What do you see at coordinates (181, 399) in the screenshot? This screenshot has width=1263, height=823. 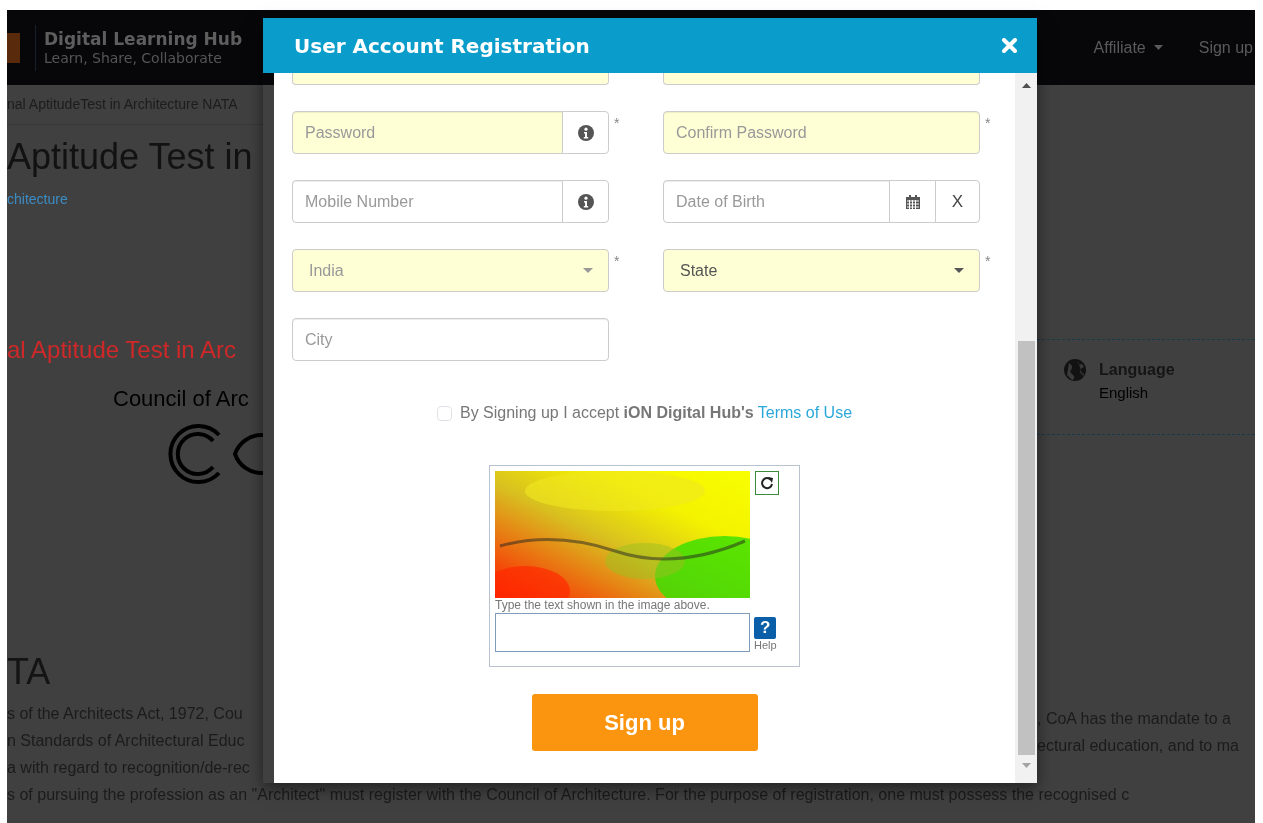 I see `organization-name: Council of Arc` at bounding box center [181, 399].